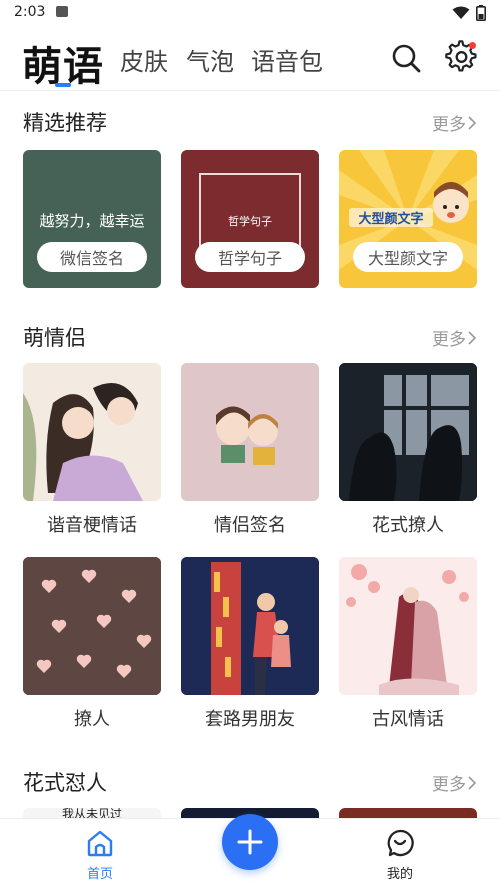  I want to click on photo-image, so click(408, 432).